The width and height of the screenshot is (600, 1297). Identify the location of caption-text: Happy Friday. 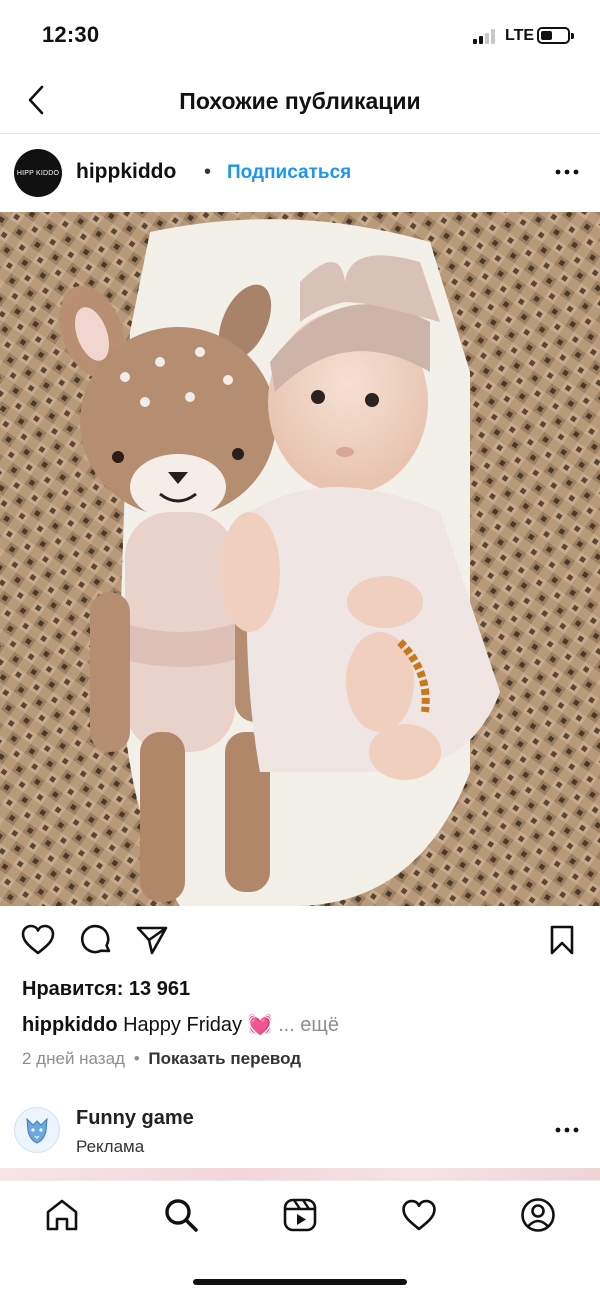
(183, 1025).